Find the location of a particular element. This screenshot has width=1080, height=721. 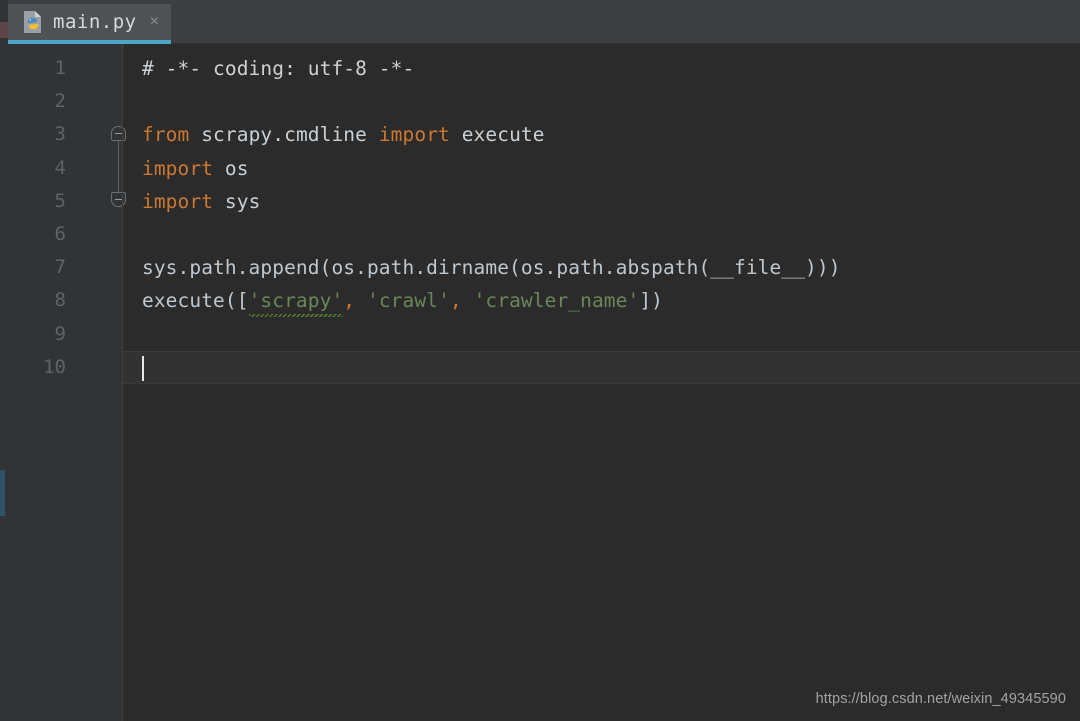

editor-tab-bar: main.py × is located at coordinates (544, 22).